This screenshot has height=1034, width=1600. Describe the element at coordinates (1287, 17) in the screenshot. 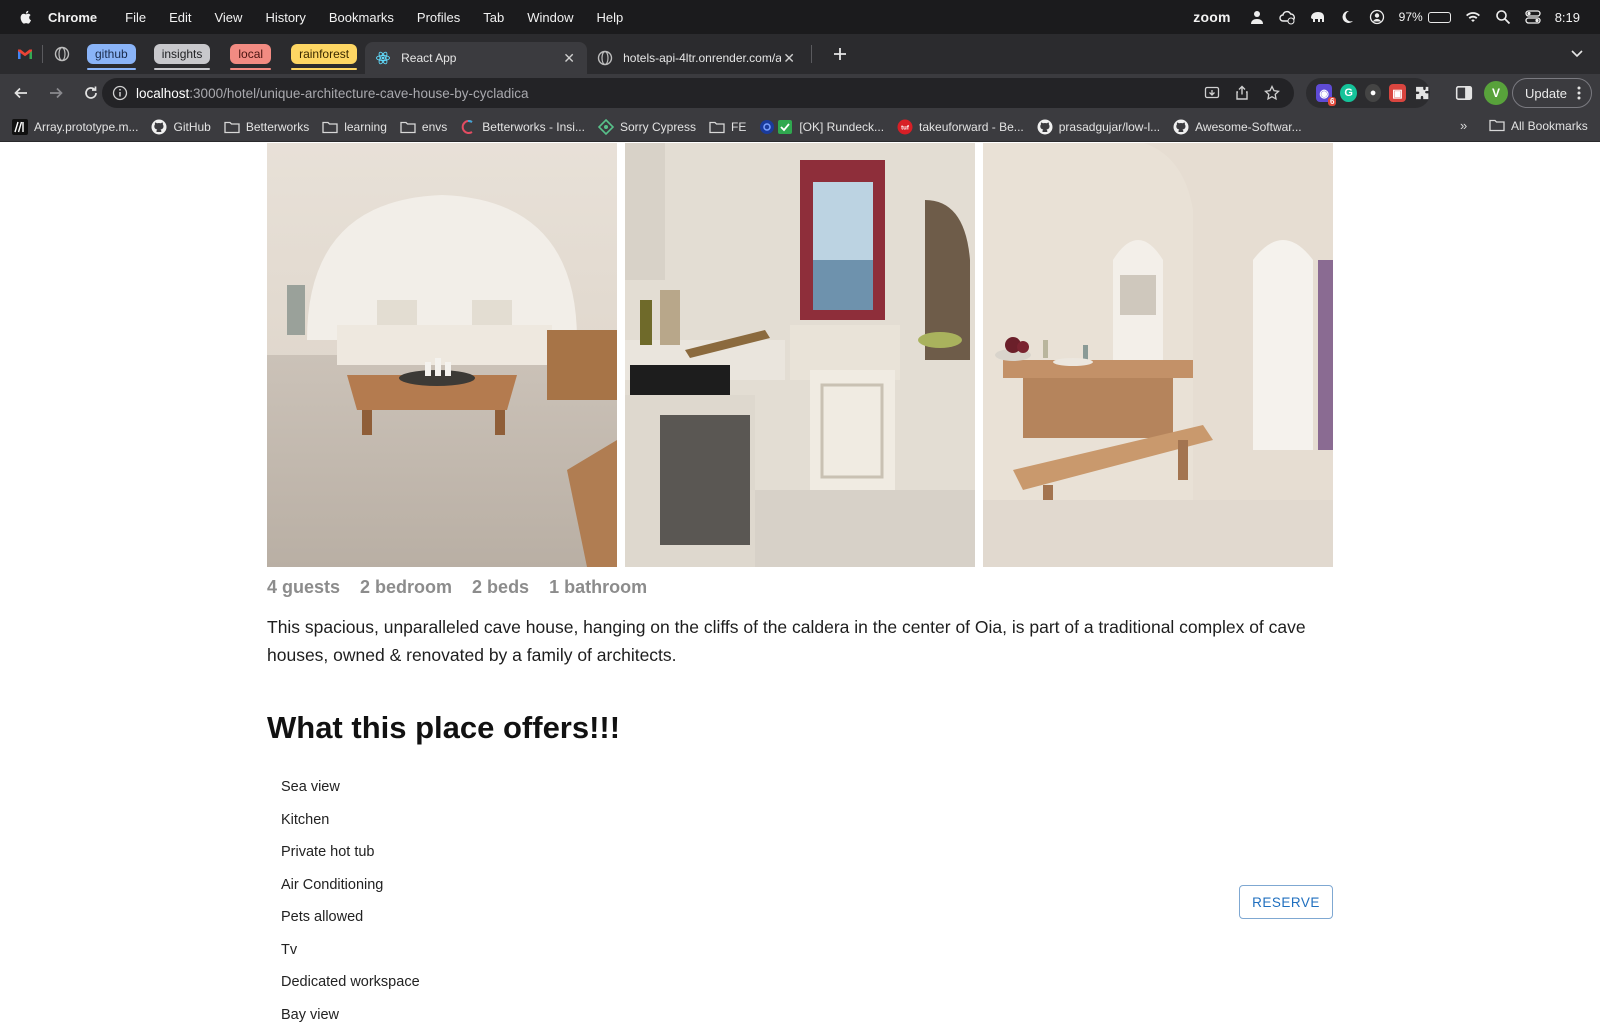

I see `cloud-clock-icon` at that location.